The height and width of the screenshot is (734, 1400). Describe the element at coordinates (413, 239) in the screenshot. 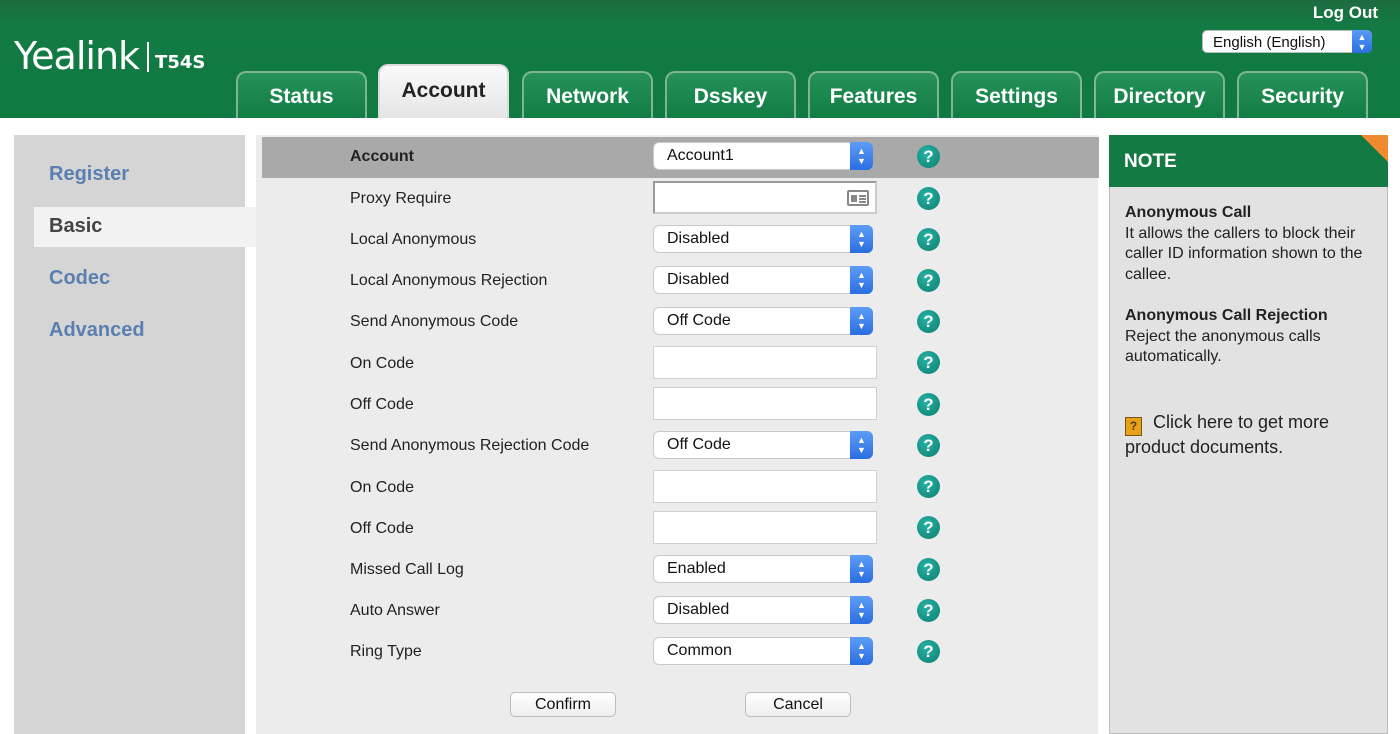

I see `local-anonymous-label: Local Anonymous` at that location.